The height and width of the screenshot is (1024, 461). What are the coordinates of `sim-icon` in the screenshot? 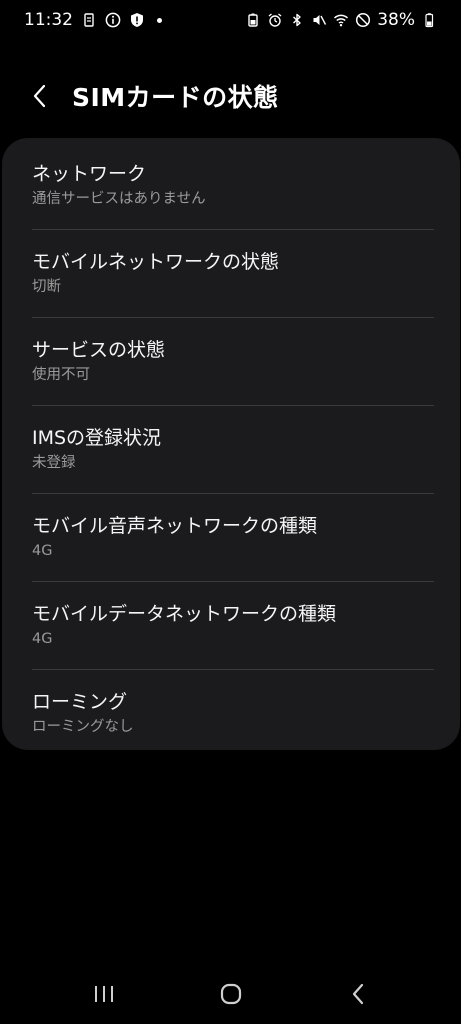 It's located at (89, 20).